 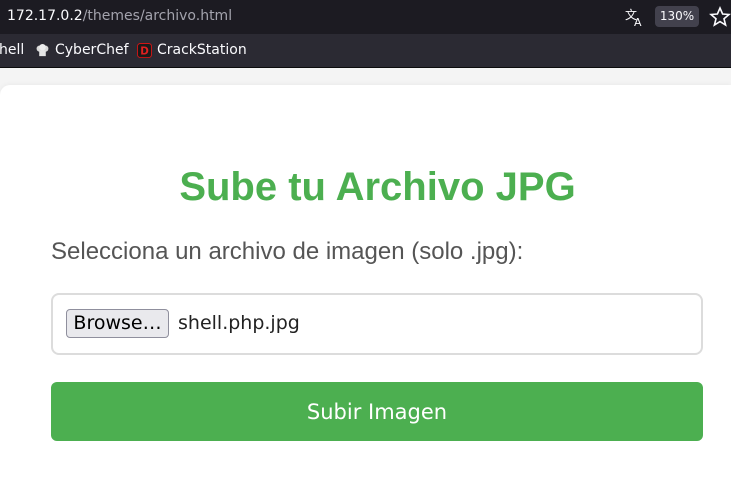 What do you see at coordinates (719, 17) in the screenshot?
I see `bookmark-star-icon` at bounding box center [719, 17].